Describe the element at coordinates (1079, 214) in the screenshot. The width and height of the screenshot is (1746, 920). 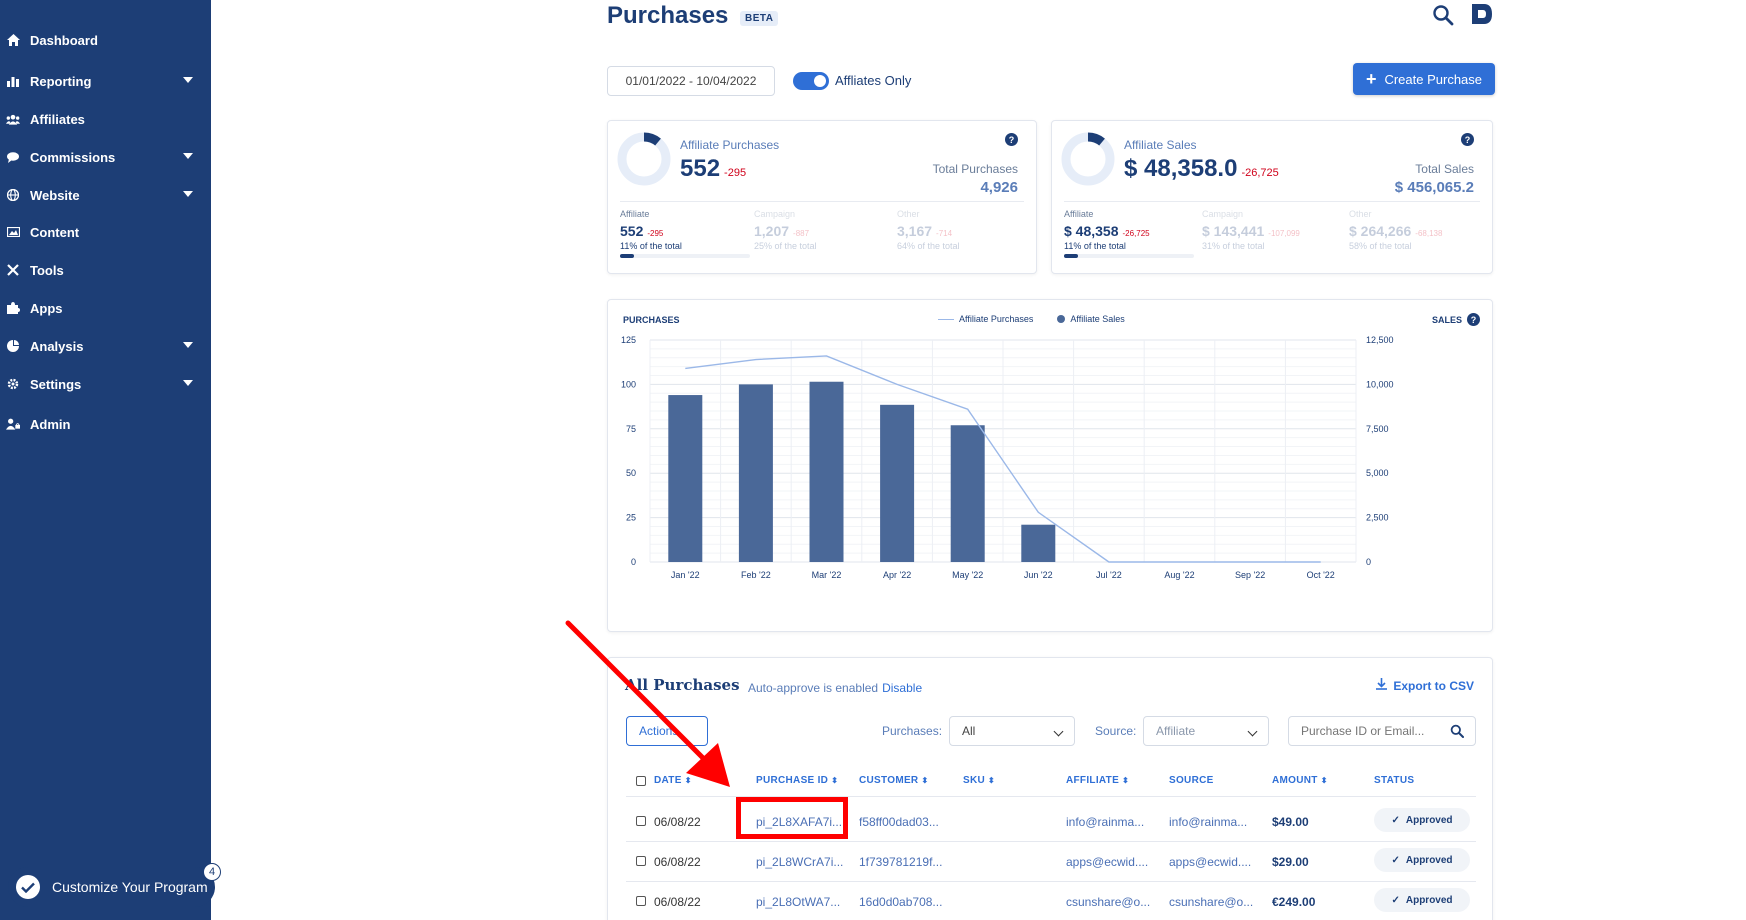
I see `sub-label: Affiliate` at that location.